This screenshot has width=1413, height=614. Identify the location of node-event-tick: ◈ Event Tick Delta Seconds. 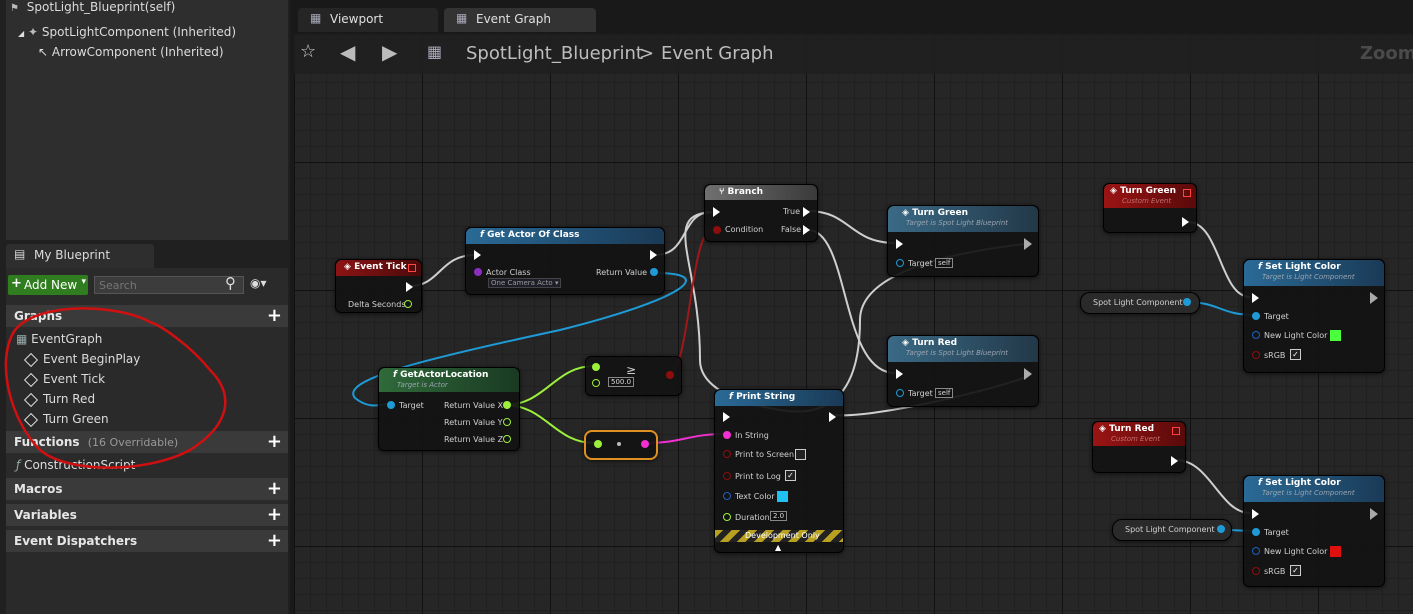
(378, 286).